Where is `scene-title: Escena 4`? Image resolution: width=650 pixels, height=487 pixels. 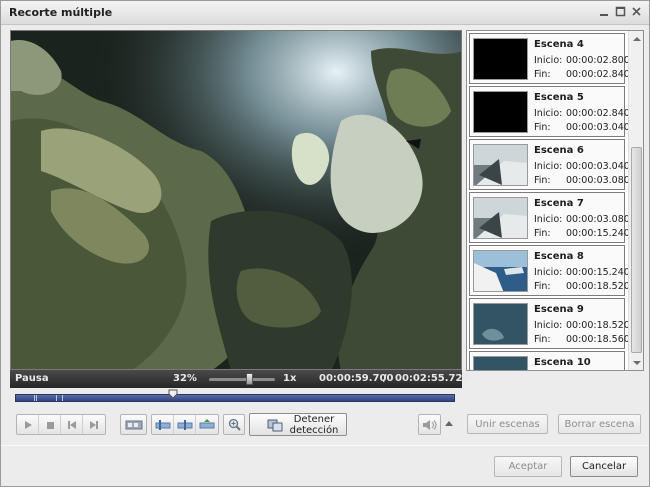 scene-title: Escena 4 is located at coordinates (559, 44).